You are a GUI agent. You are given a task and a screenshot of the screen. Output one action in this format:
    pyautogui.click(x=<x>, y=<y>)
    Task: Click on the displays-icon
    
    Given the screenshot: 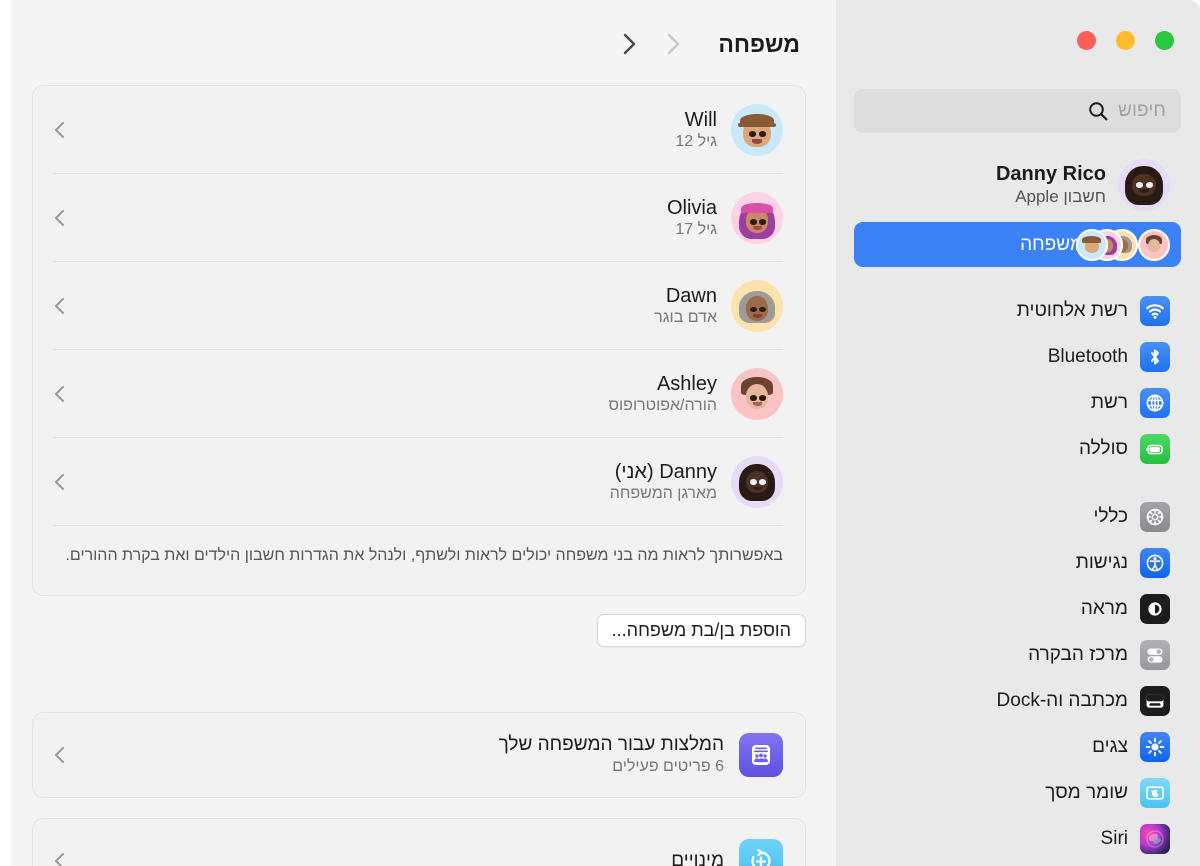 What is the action you would take?
    pyautogui.click(x=1155, y=747)
    